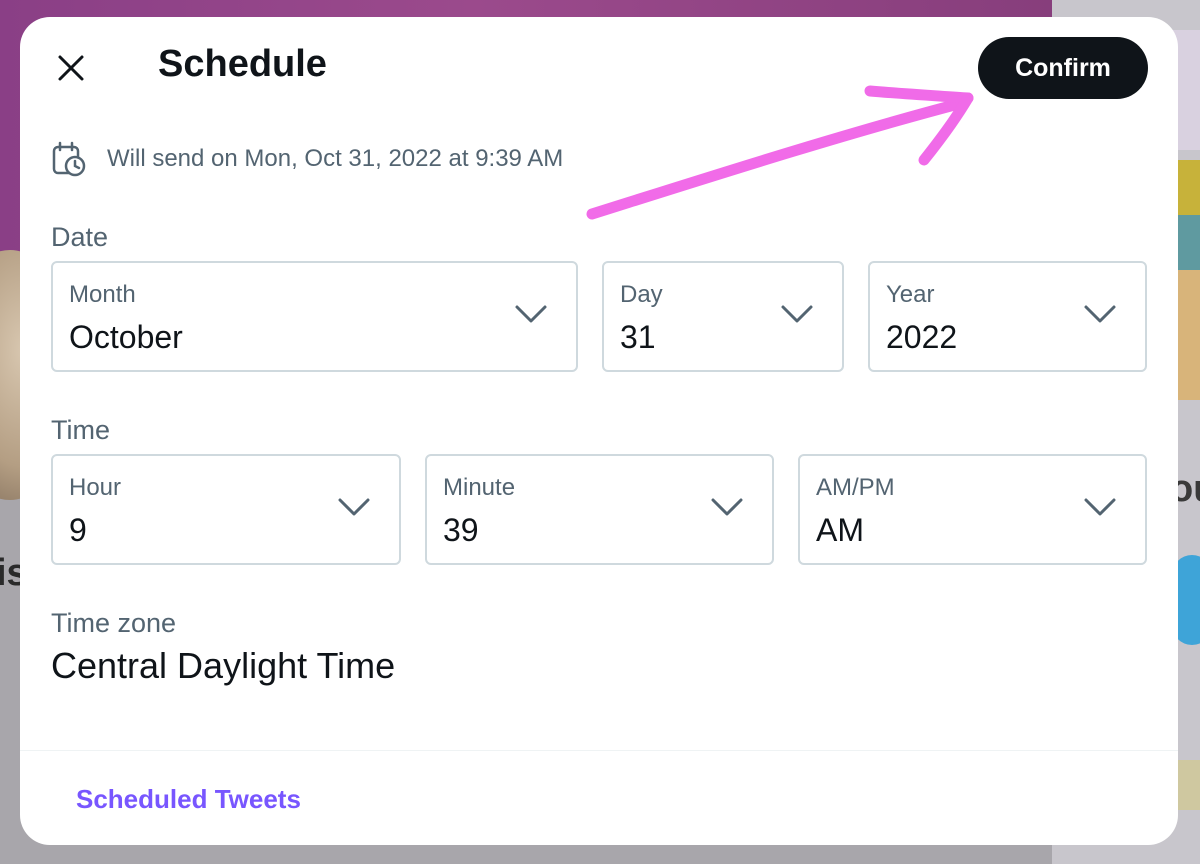  I want to click on minute-select: Minute 39, so click(599, 509).